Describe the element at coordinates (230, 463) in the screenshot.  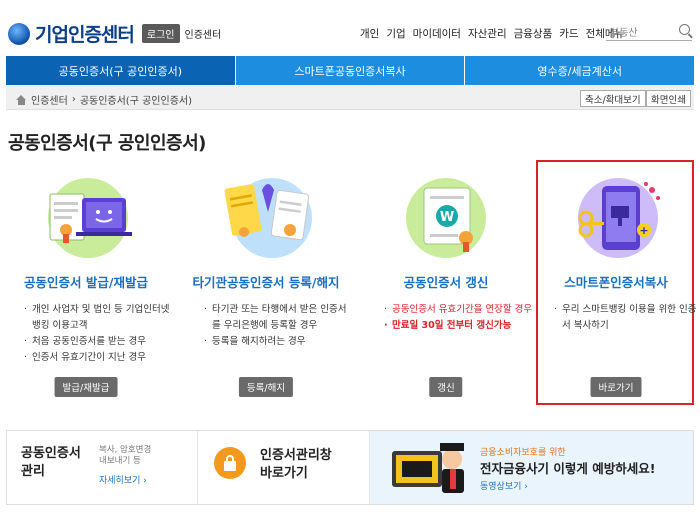
I see `lock-icon` at that location.